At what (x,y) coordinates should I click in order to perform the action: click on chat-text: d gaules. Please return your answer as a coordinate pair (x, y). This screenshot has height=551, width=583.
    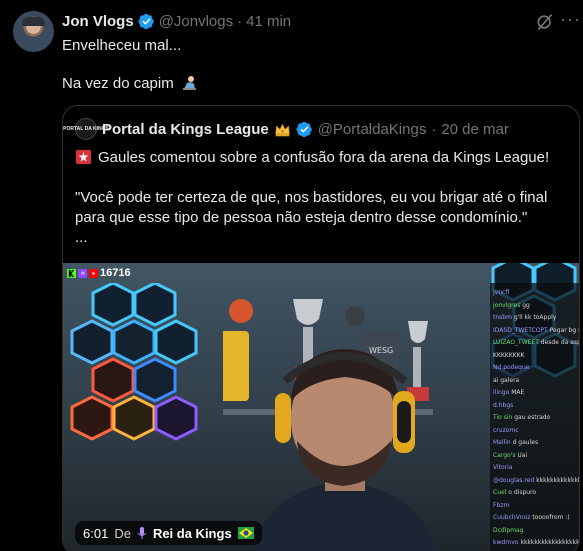
    Looking at the image, I should click on (525, 442).